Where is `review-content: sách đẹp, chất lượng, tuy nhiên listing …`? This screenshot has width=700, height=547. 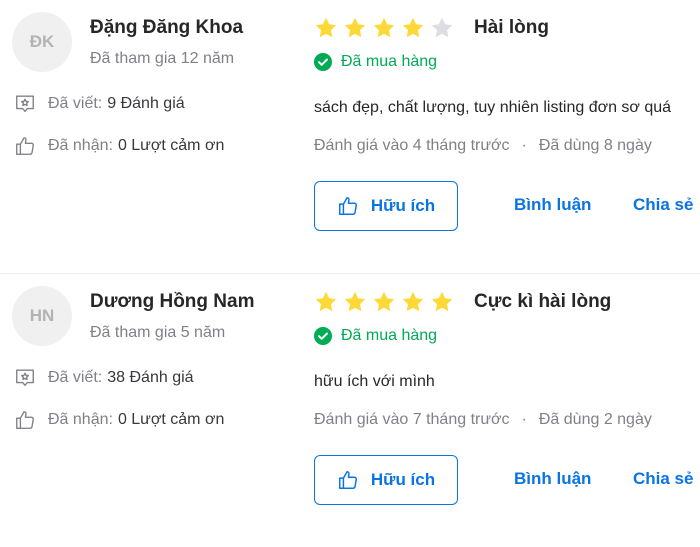 review-content: sách đẹp, chất lượng, tuy nhiên listing … is located at coordinates (493, 107).